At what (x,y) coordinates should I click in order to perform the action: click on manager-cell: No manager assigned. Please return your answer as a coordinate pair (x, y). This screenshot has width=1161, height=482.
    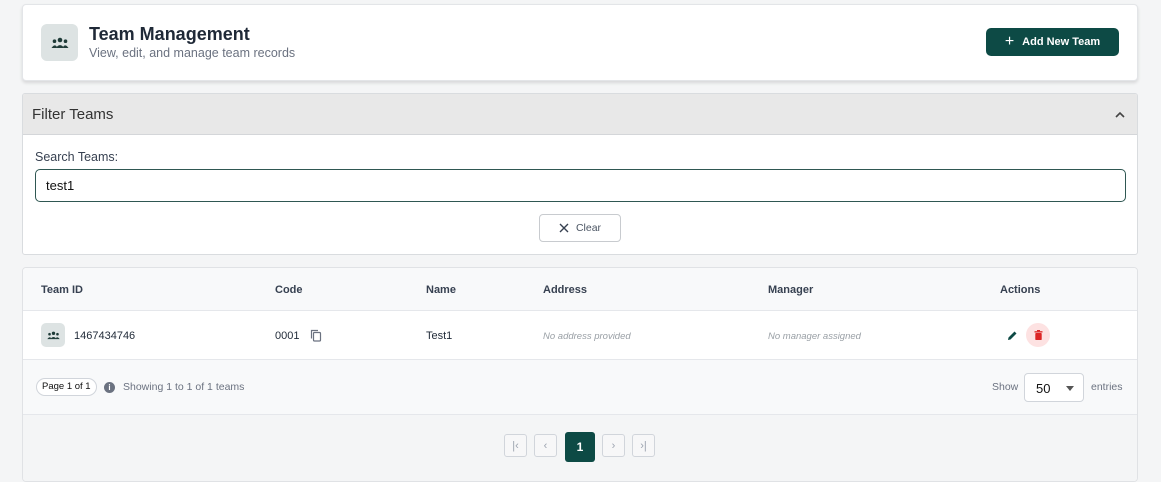
    Looking at the image, I should click on (814, 336).